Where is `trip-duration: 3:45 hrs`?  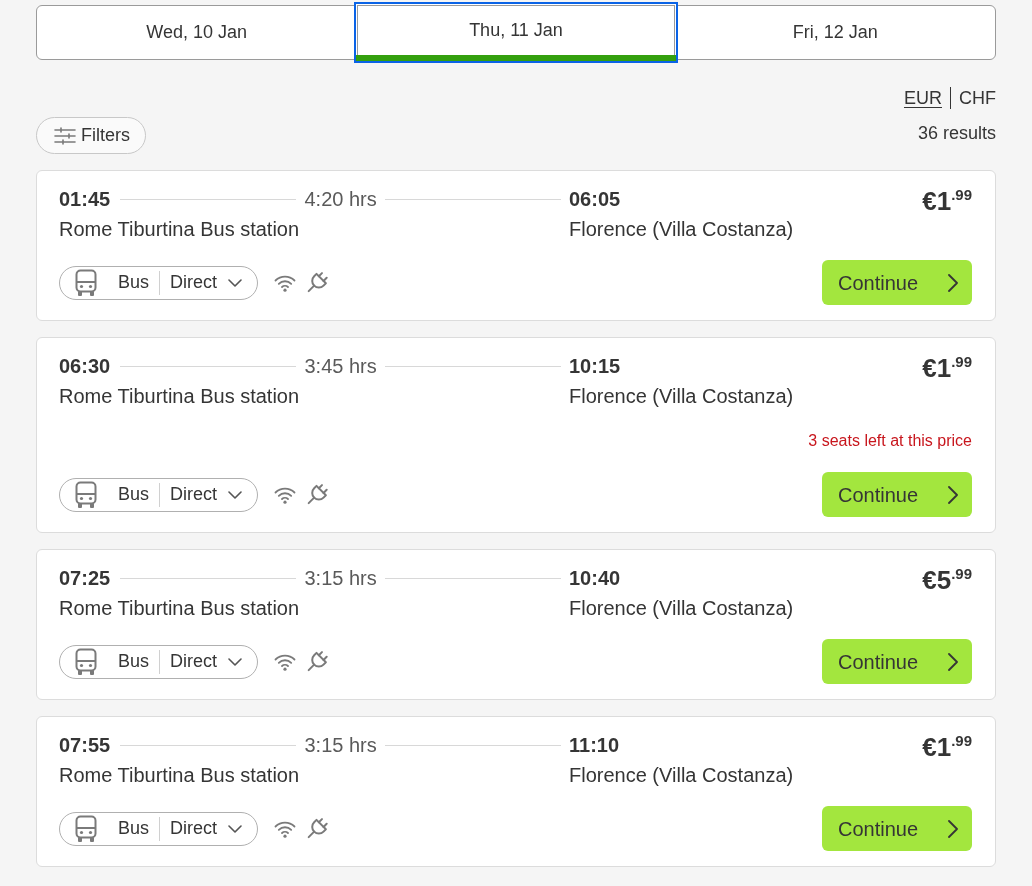
trip-duration: 3:45 hrs is located at coordinates (340, 366).